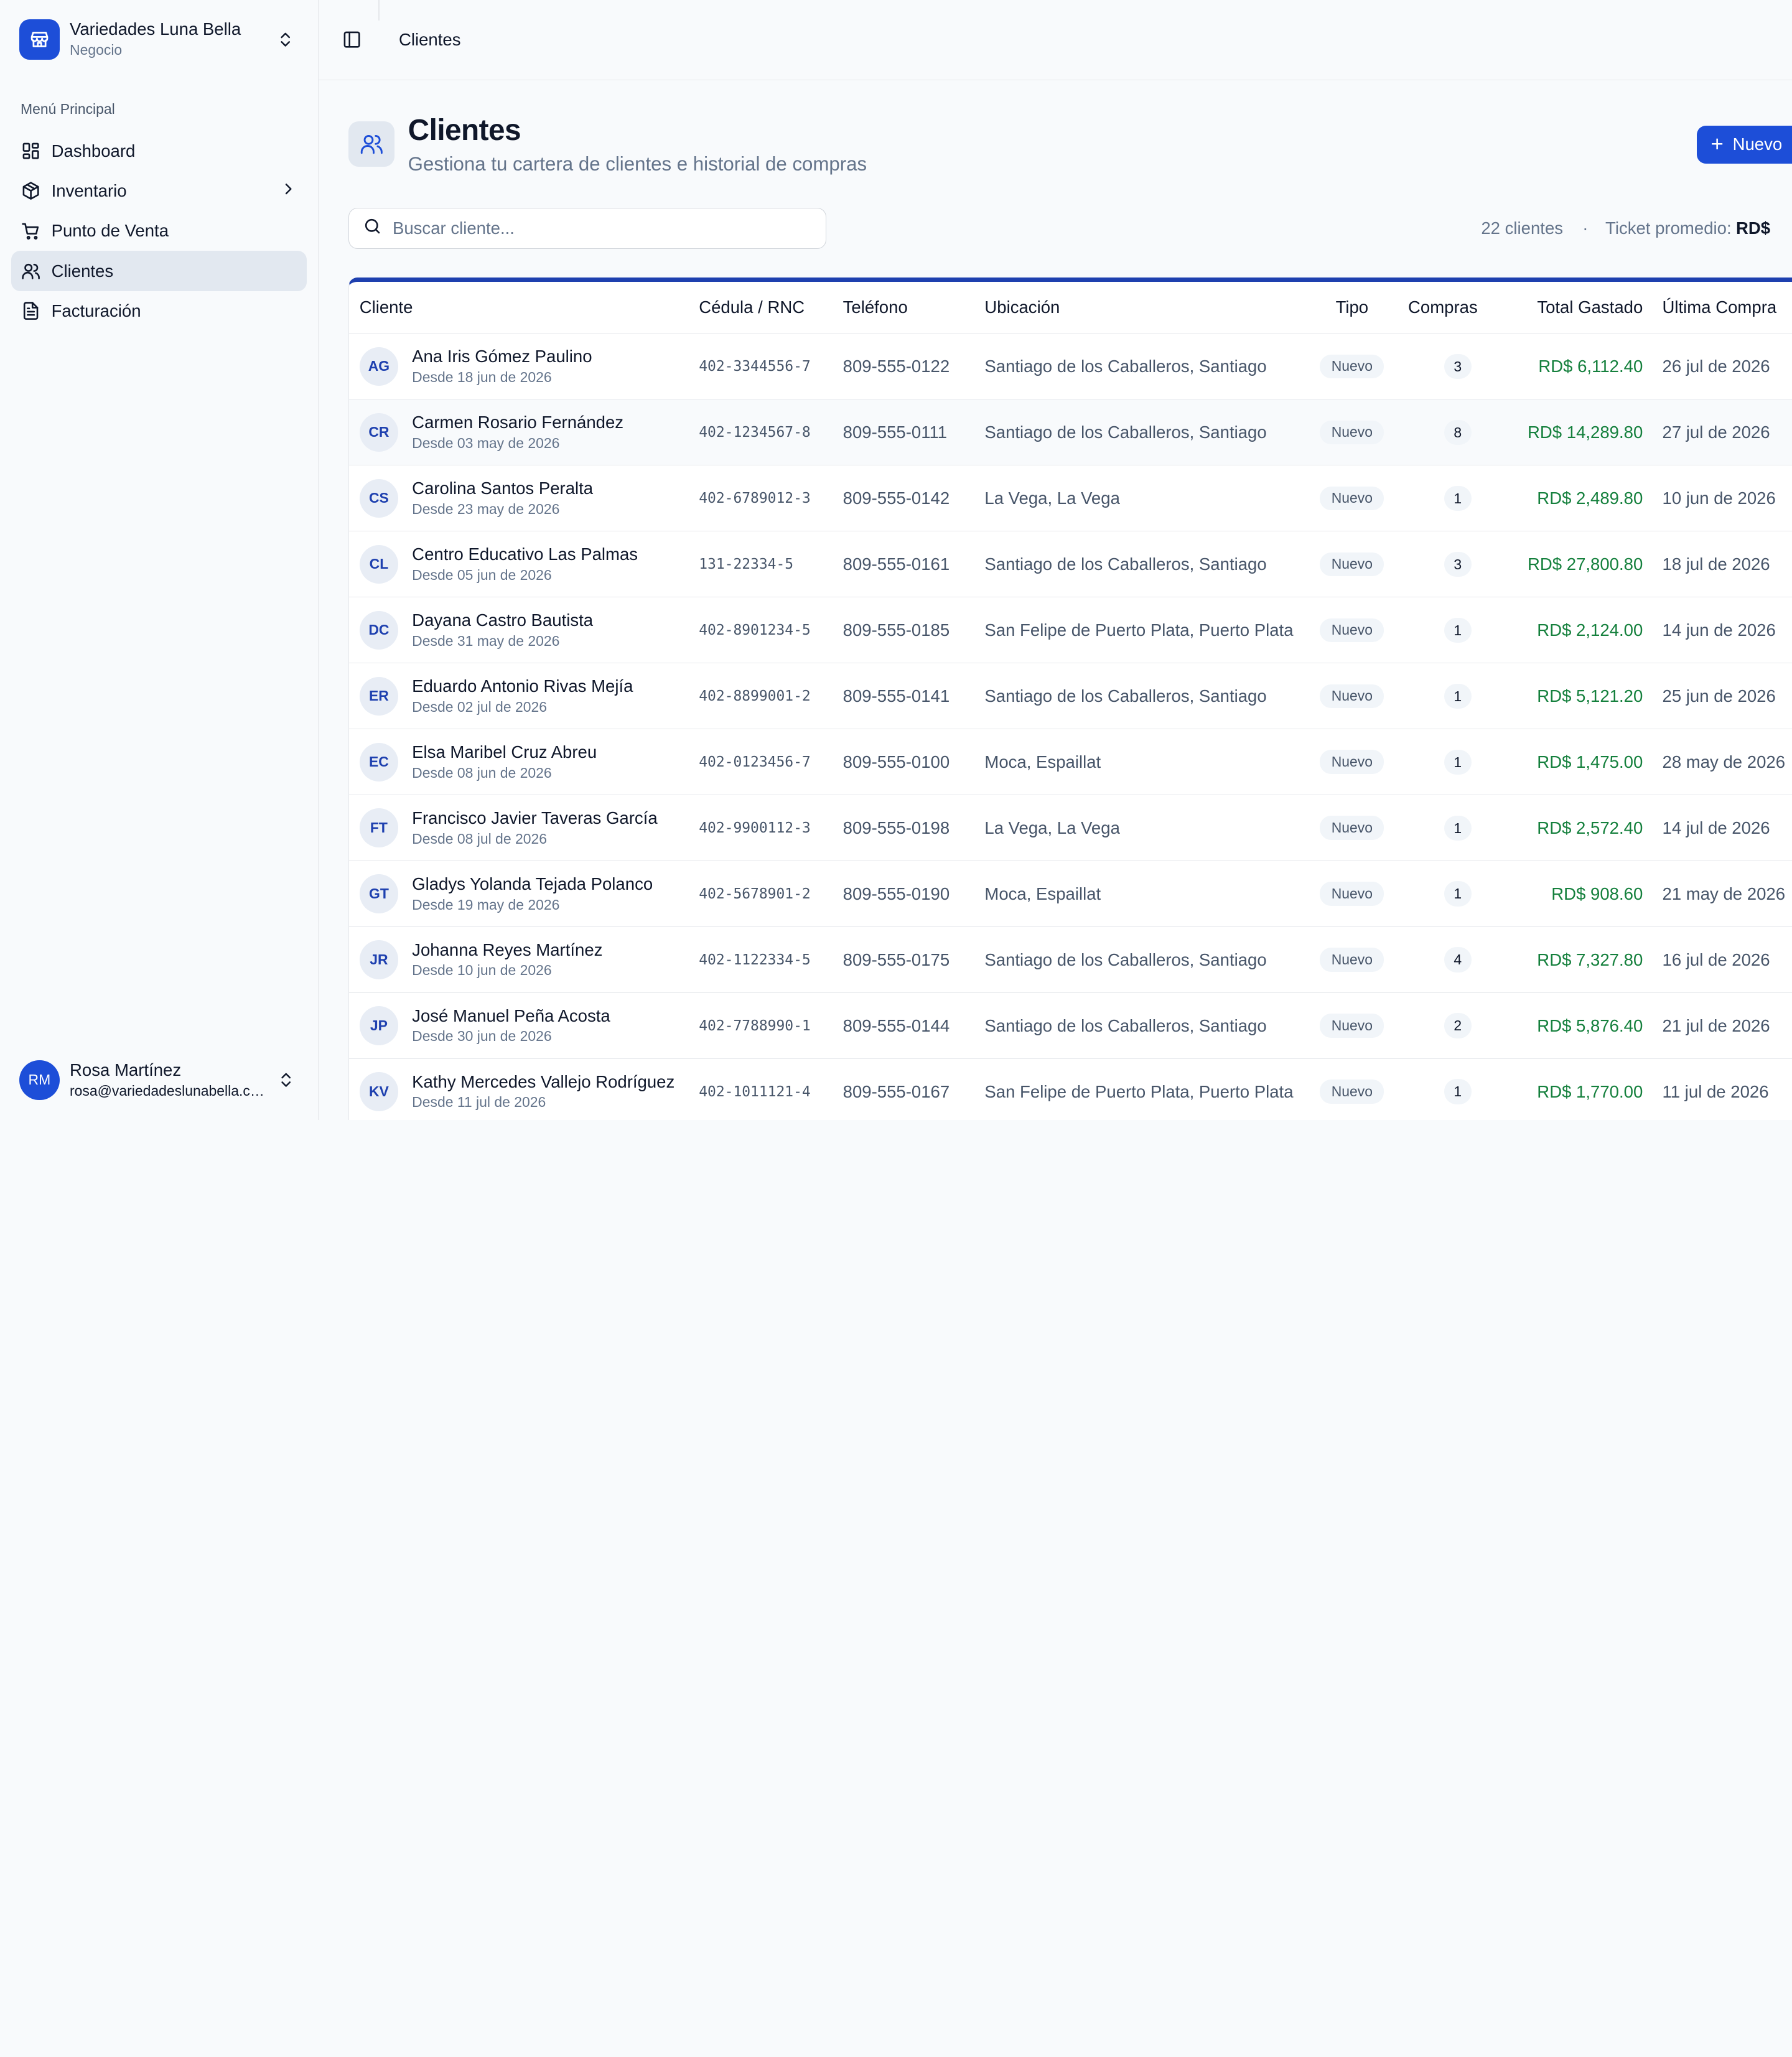 Image resolution: width=1792 pixels, height=2057 pixels. I want to click on last-purchase: 11 jul de 2026, so click(1722, 1089).